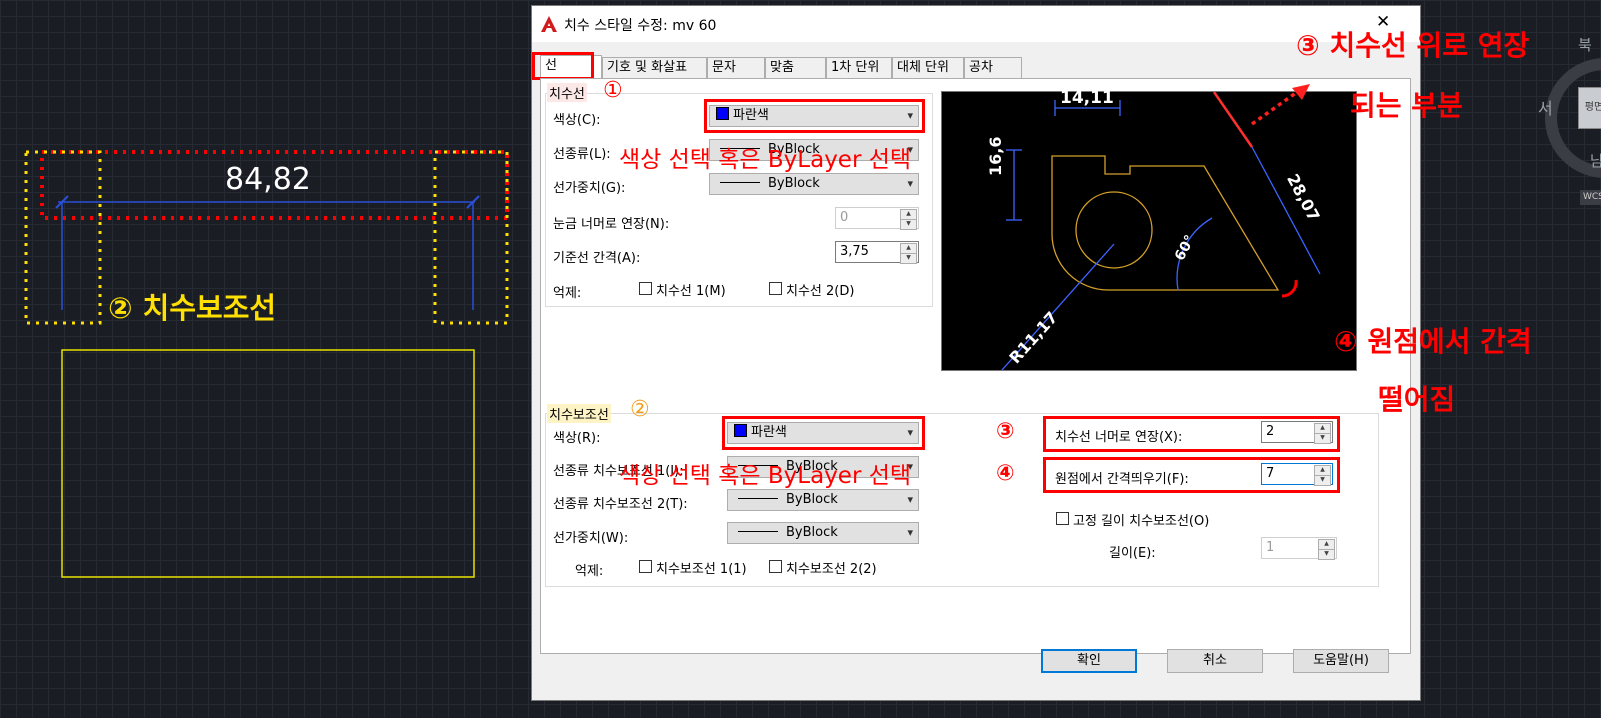 The width and height of the screenshot is (1601, 718). What do you see at coordinates (654, 67) in the screenshot?
I see `tab-symbols-arrows: 기호 및 화살표` at bounding box center [654, 67].